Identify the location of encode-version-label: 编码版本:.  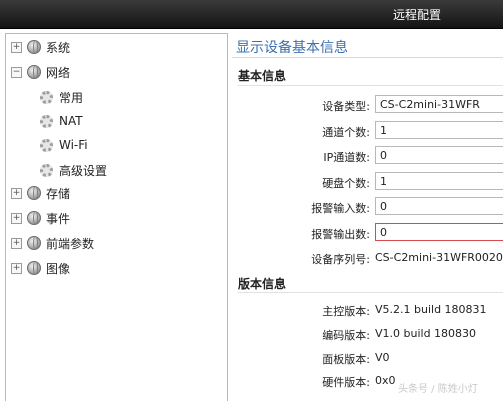
(346, 335).